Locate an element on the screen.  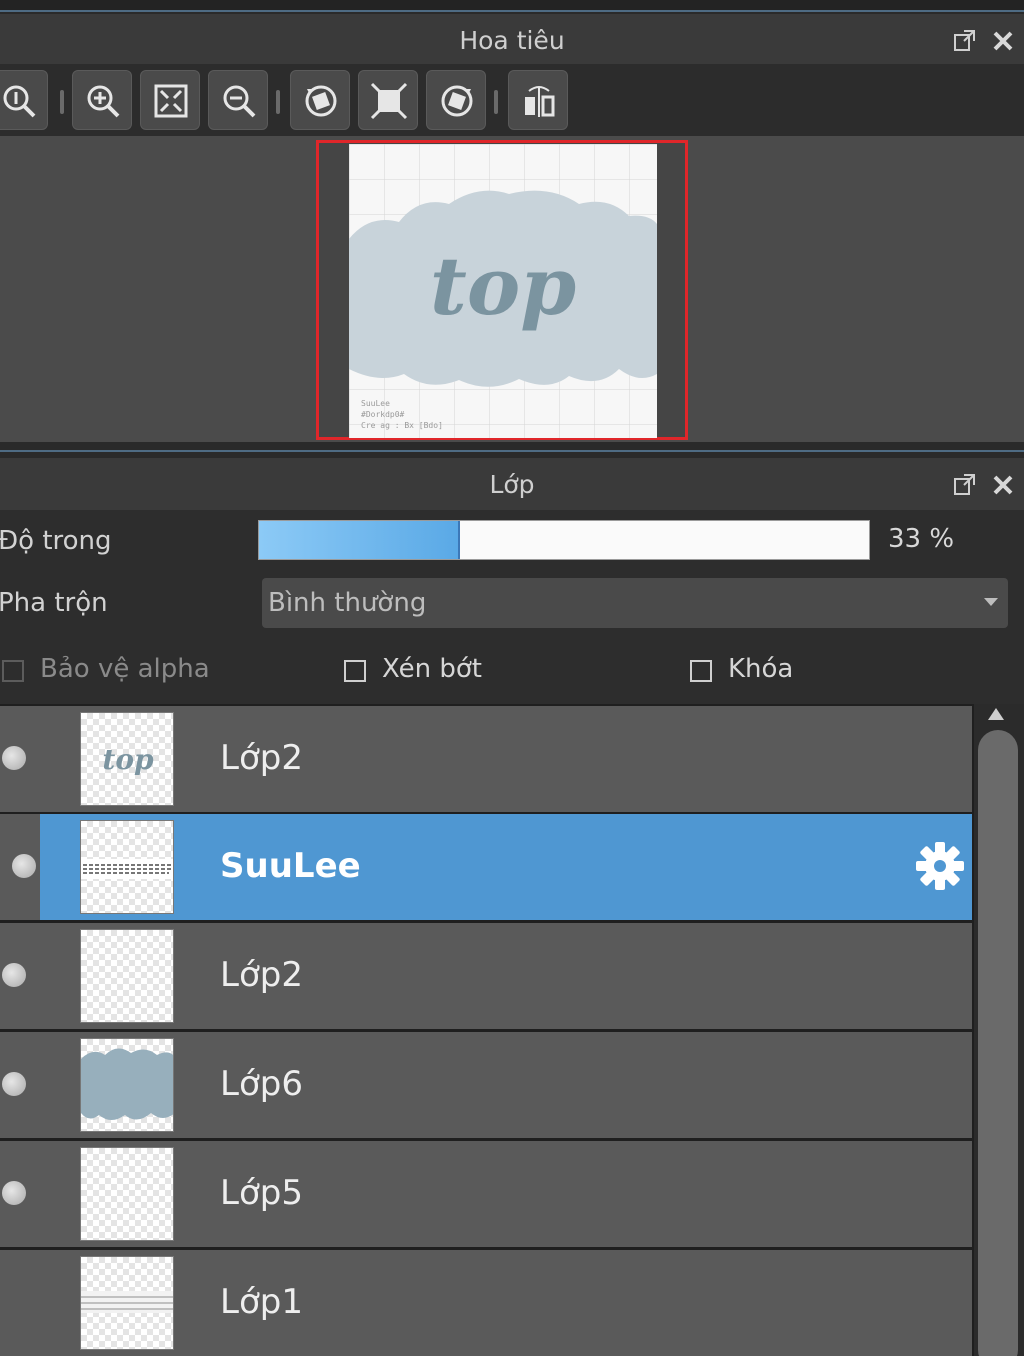
navigator-toolbar is located at coordinates (512, 100).